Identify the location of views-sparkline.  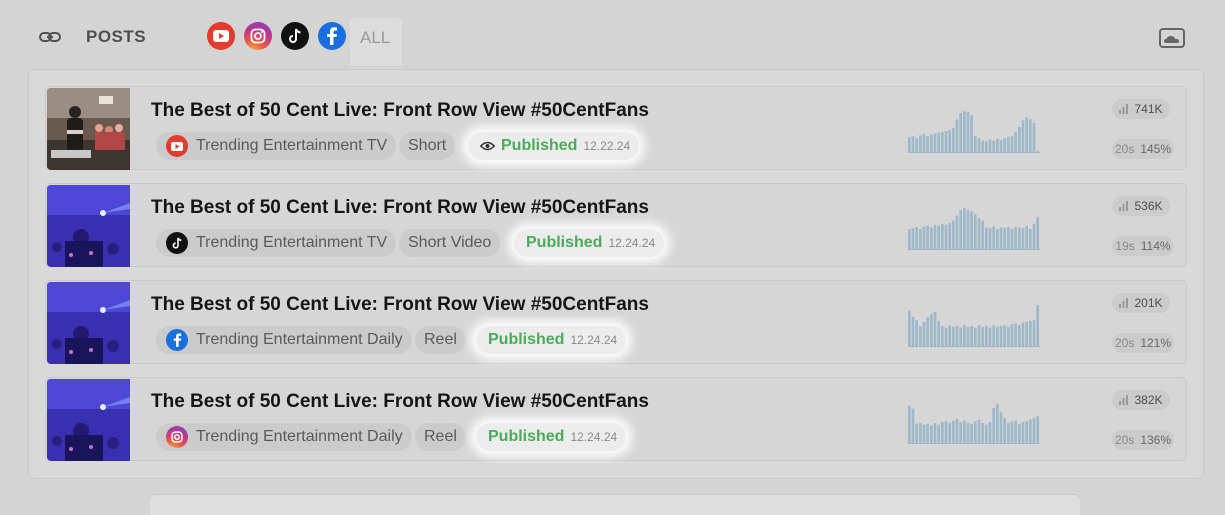
(974, 423).